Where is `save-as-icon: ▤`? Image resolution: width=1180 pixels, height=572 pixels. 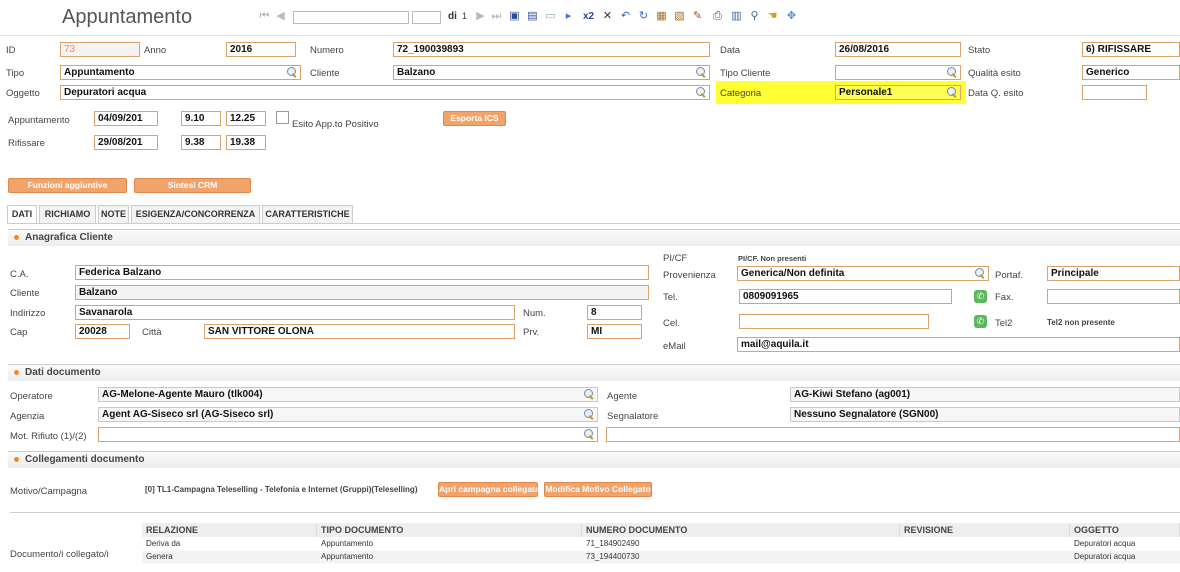
save-as-icon: ▤ is located at coordinates (532, 16).